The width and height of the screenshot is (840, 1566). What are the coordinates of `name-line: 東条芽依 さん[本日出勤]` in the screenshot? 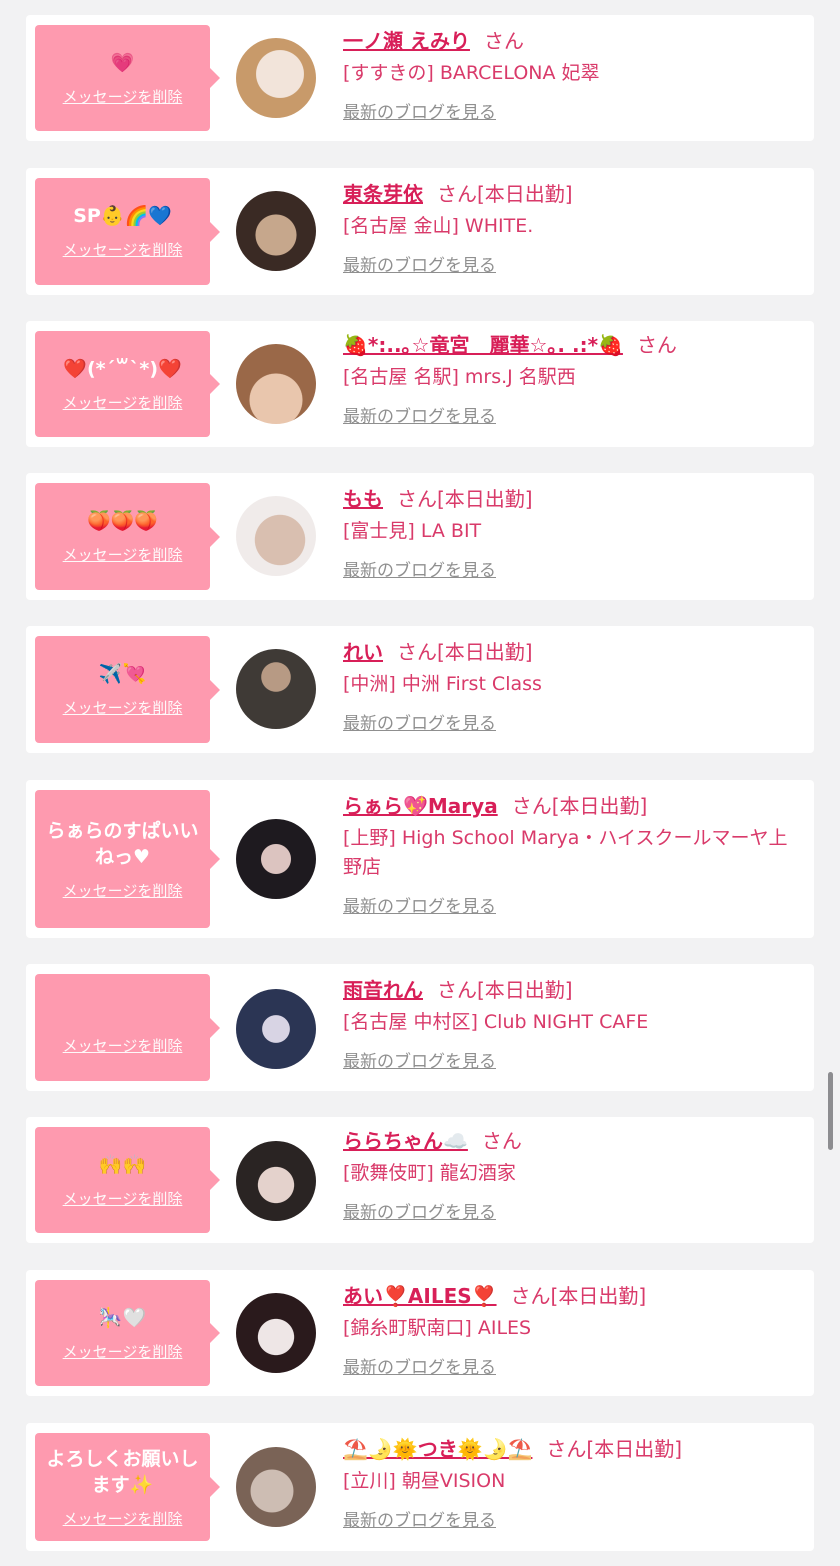 It's located at (568, 194).